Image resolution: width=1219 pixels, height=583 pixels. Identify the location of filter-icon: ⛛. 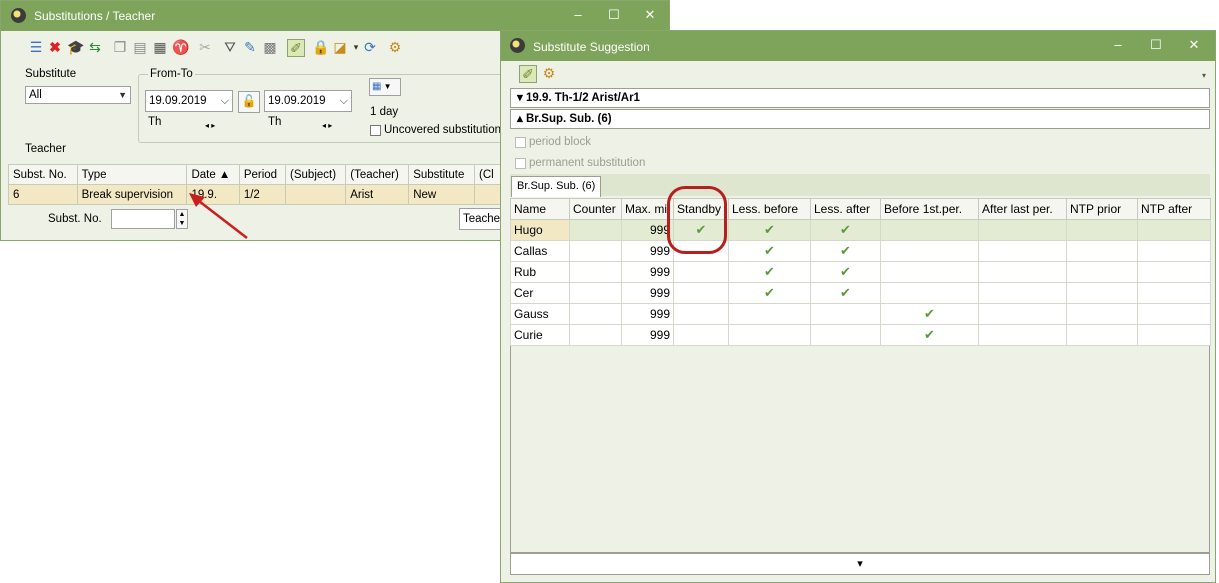
(230, 47).